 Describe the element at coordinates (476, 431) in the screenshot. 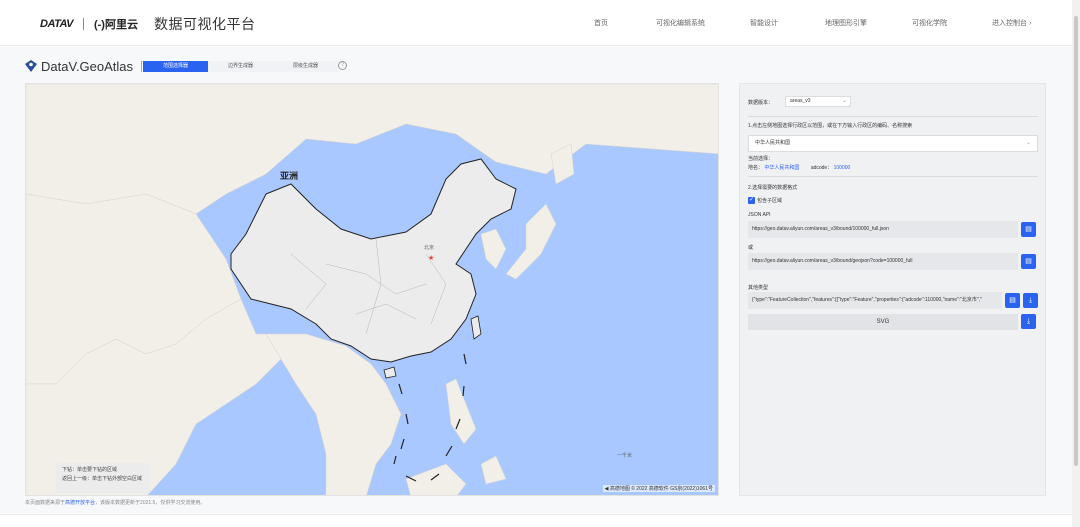

I see `land-philippines` at that location.